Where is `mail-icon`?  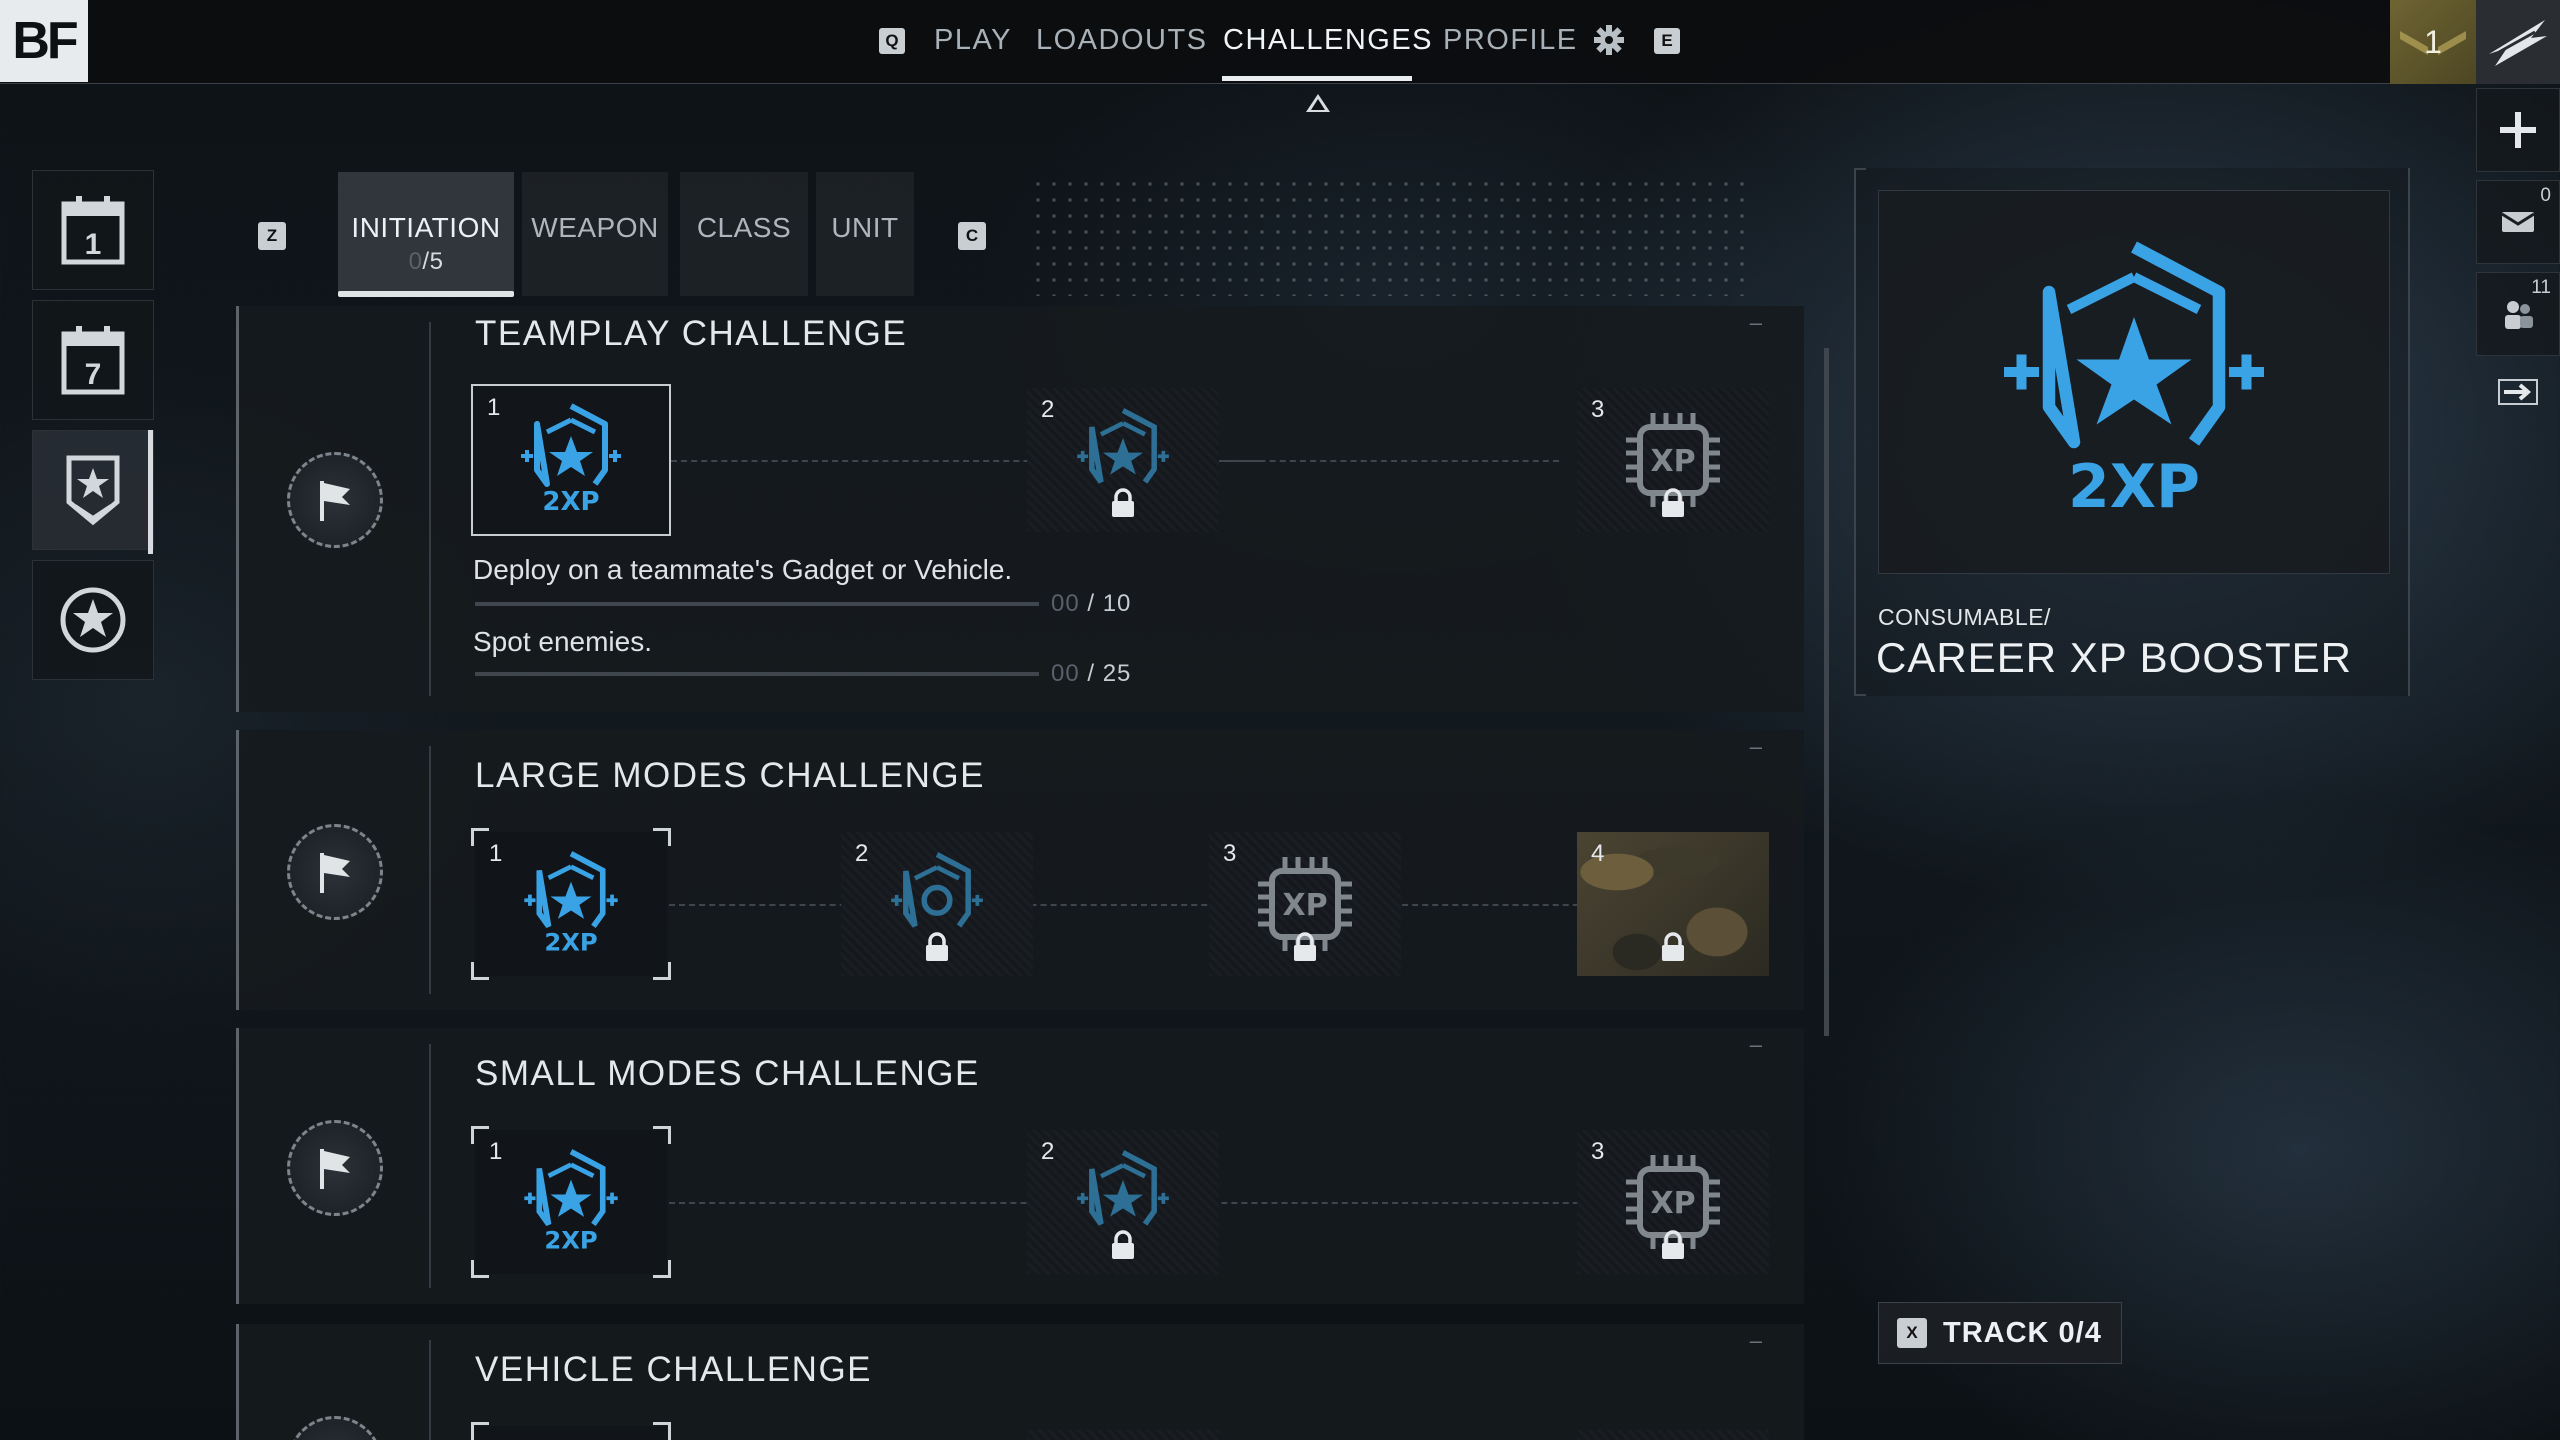 mail-icon is located at coordinates (2518, 222).